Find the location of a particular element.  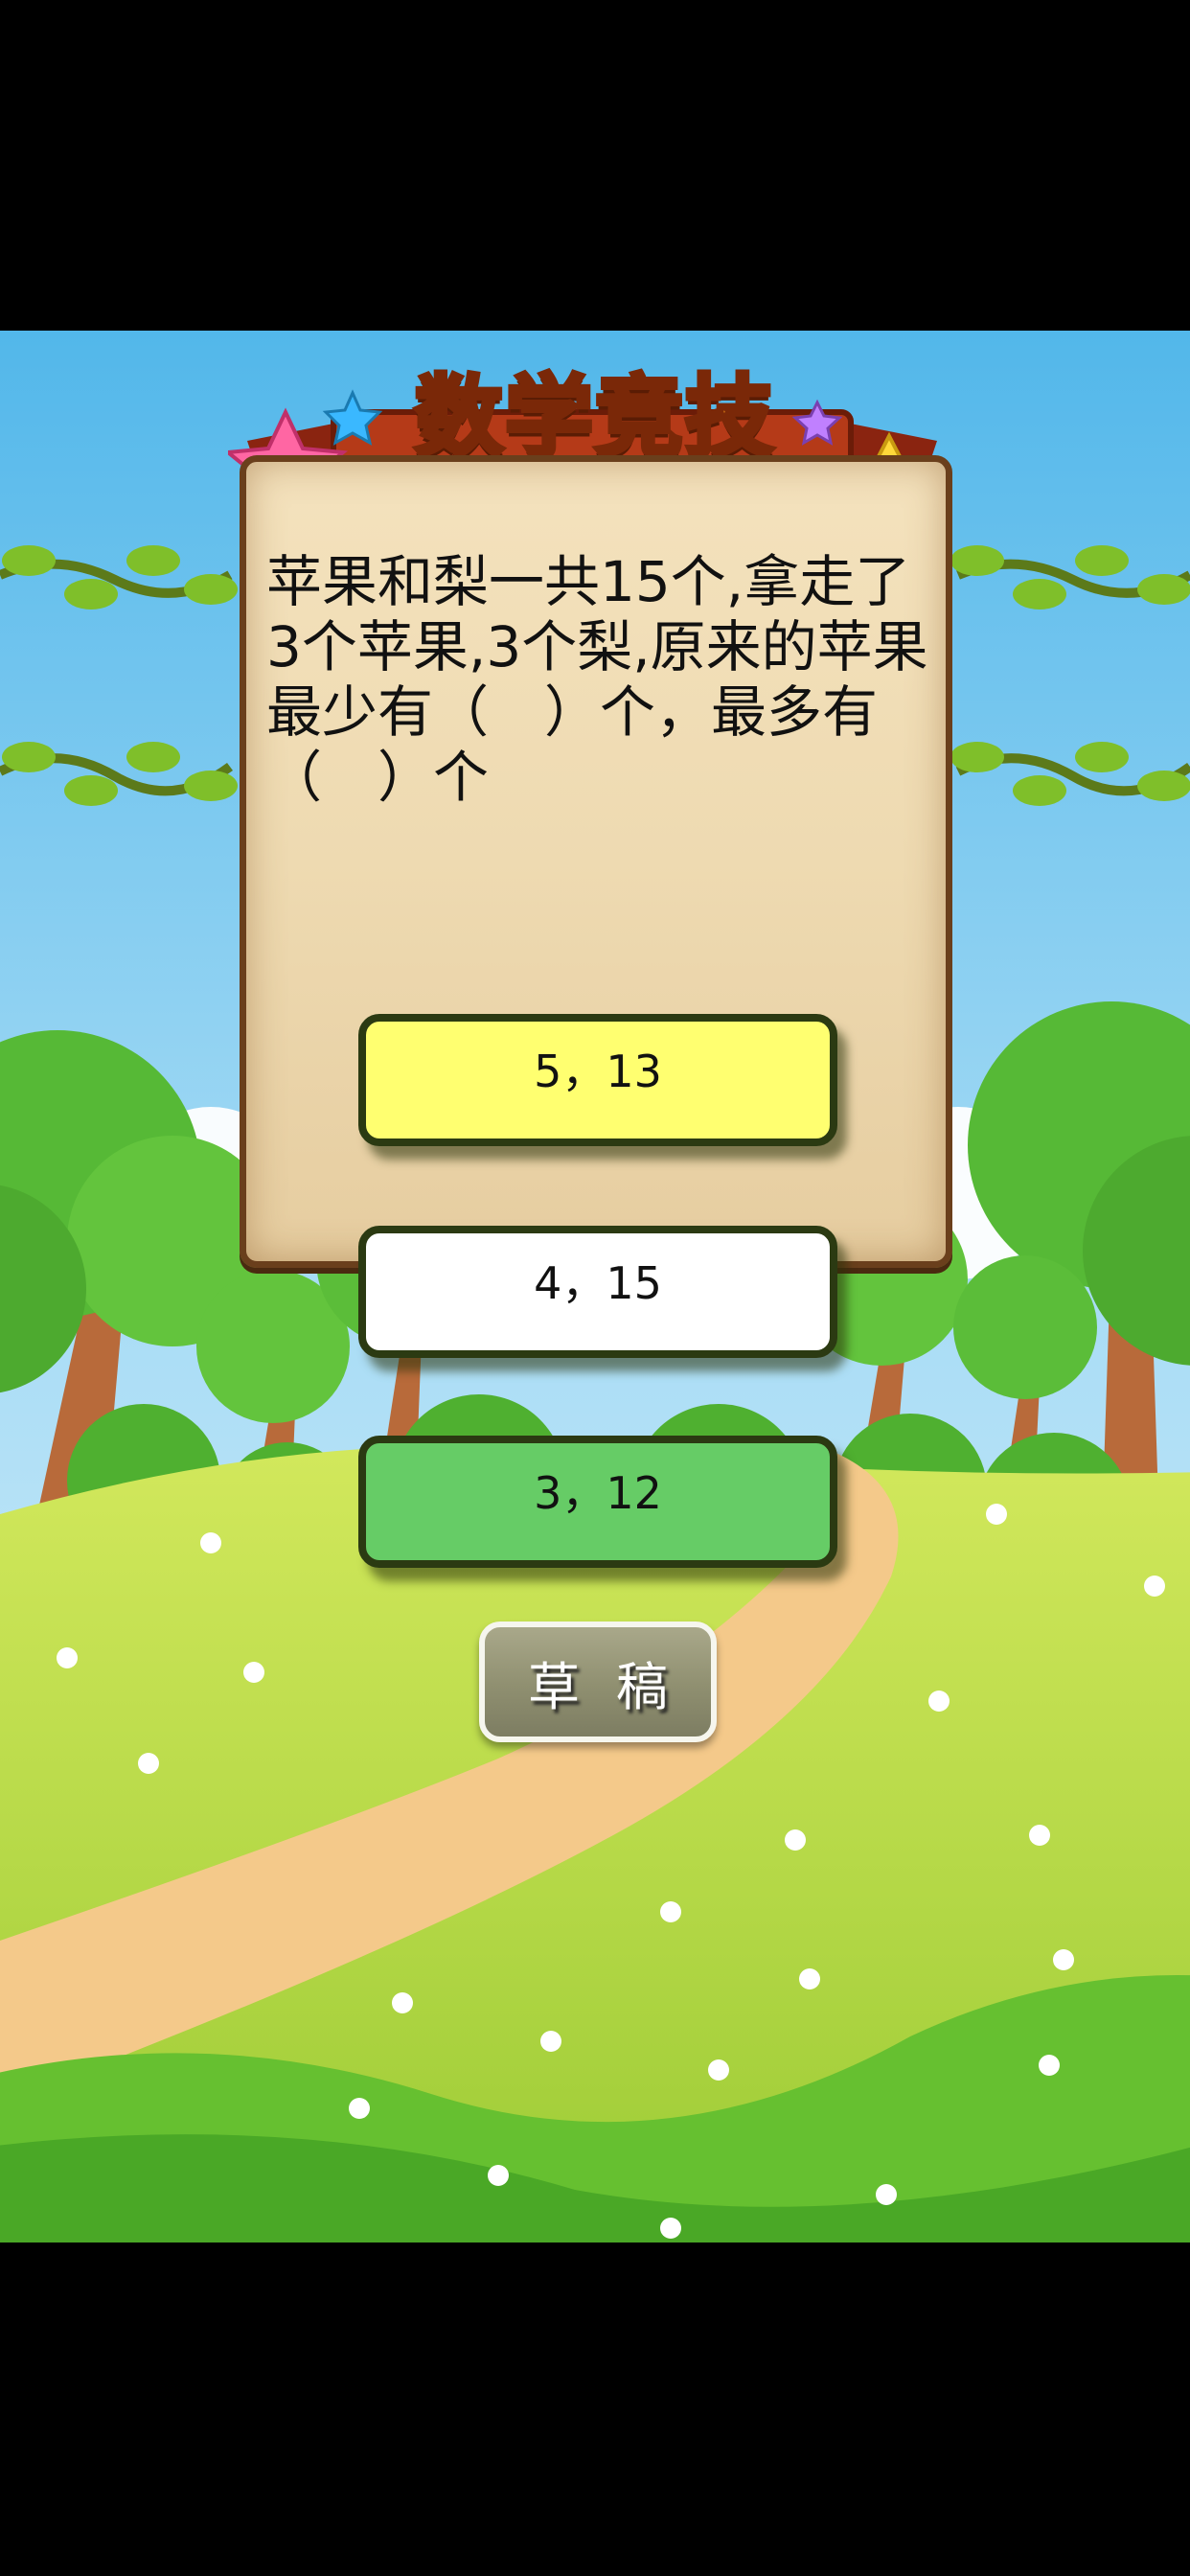

answer-option-1: 5，13 is located at coordinates (598, 1080).